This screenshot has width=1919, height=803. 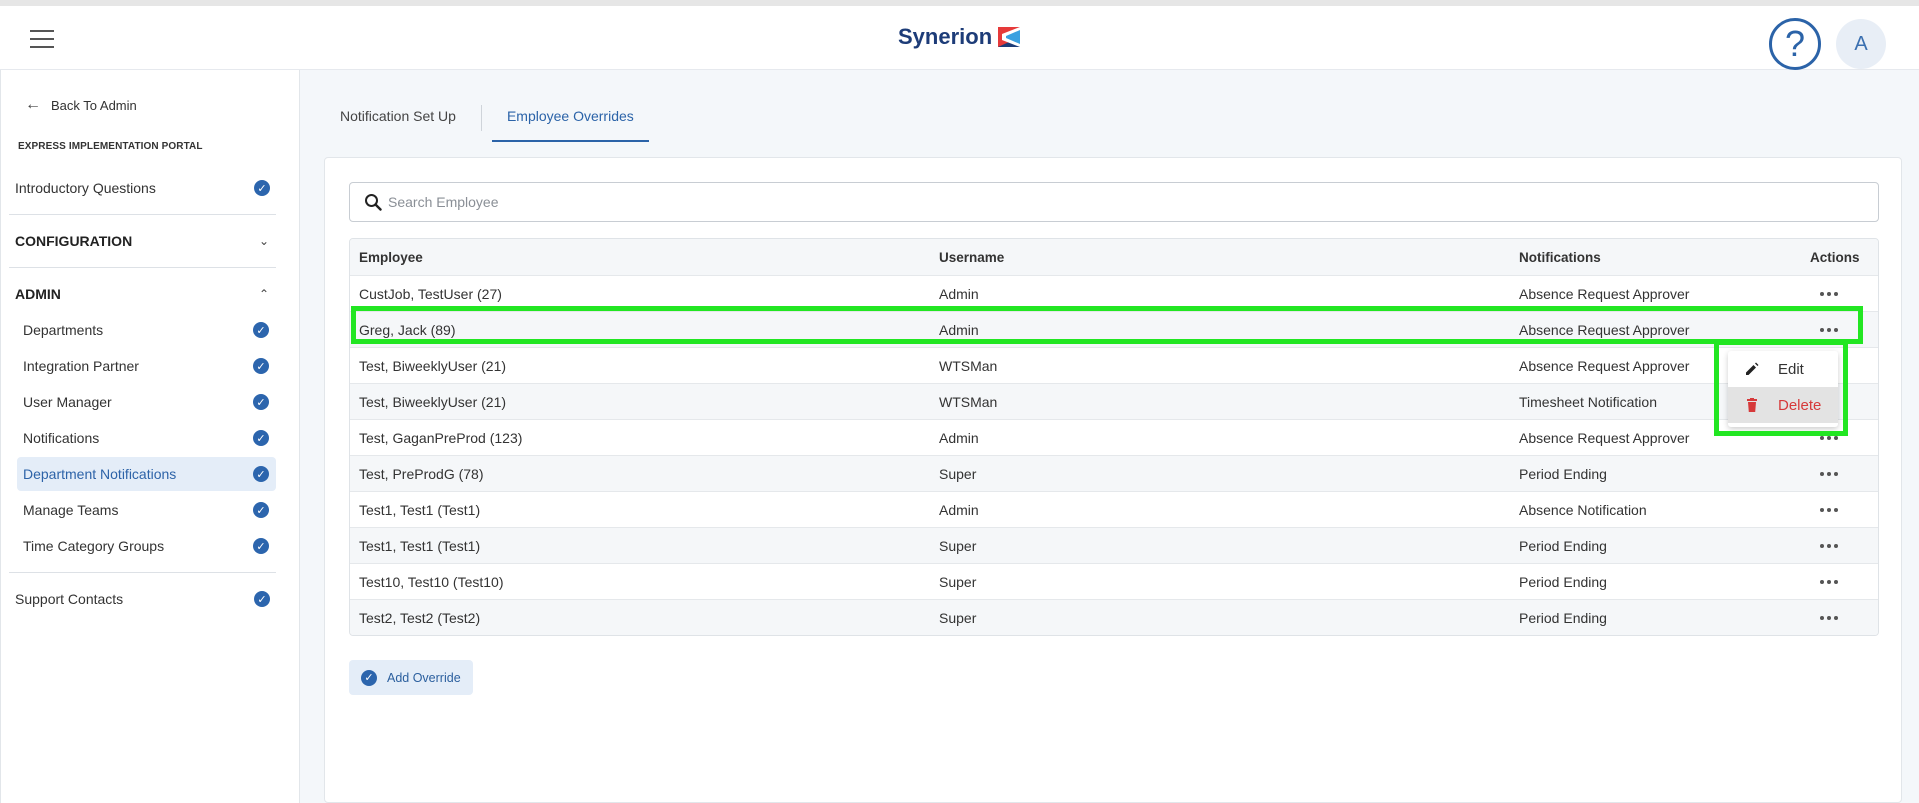 I want to click on row-actions-menu: Edit Delete, so click(x=1783, y=389).